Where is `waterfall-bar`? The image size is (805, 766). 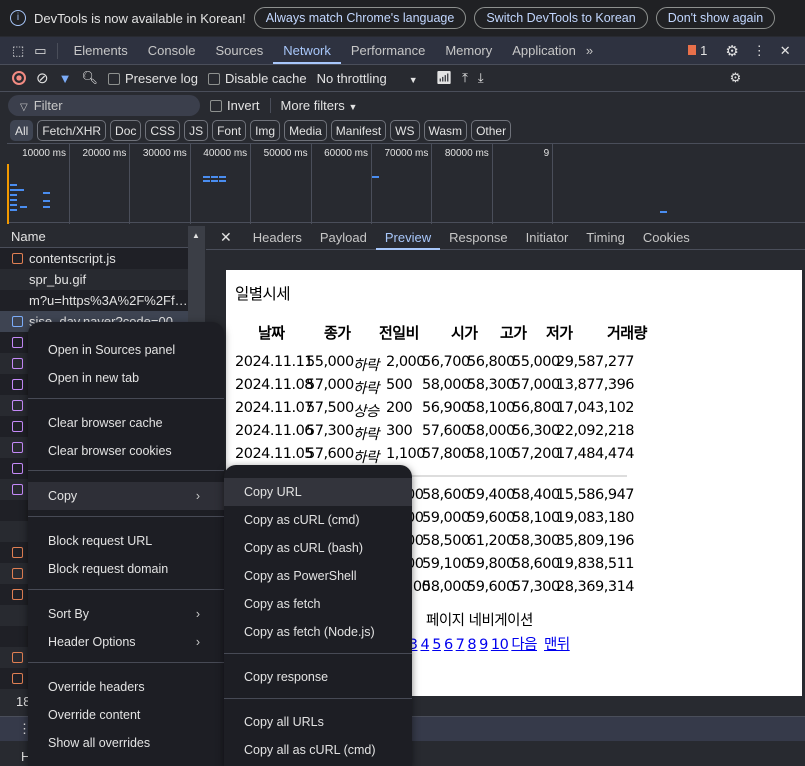
waterfall-bar is located at coordinates (23, 207).